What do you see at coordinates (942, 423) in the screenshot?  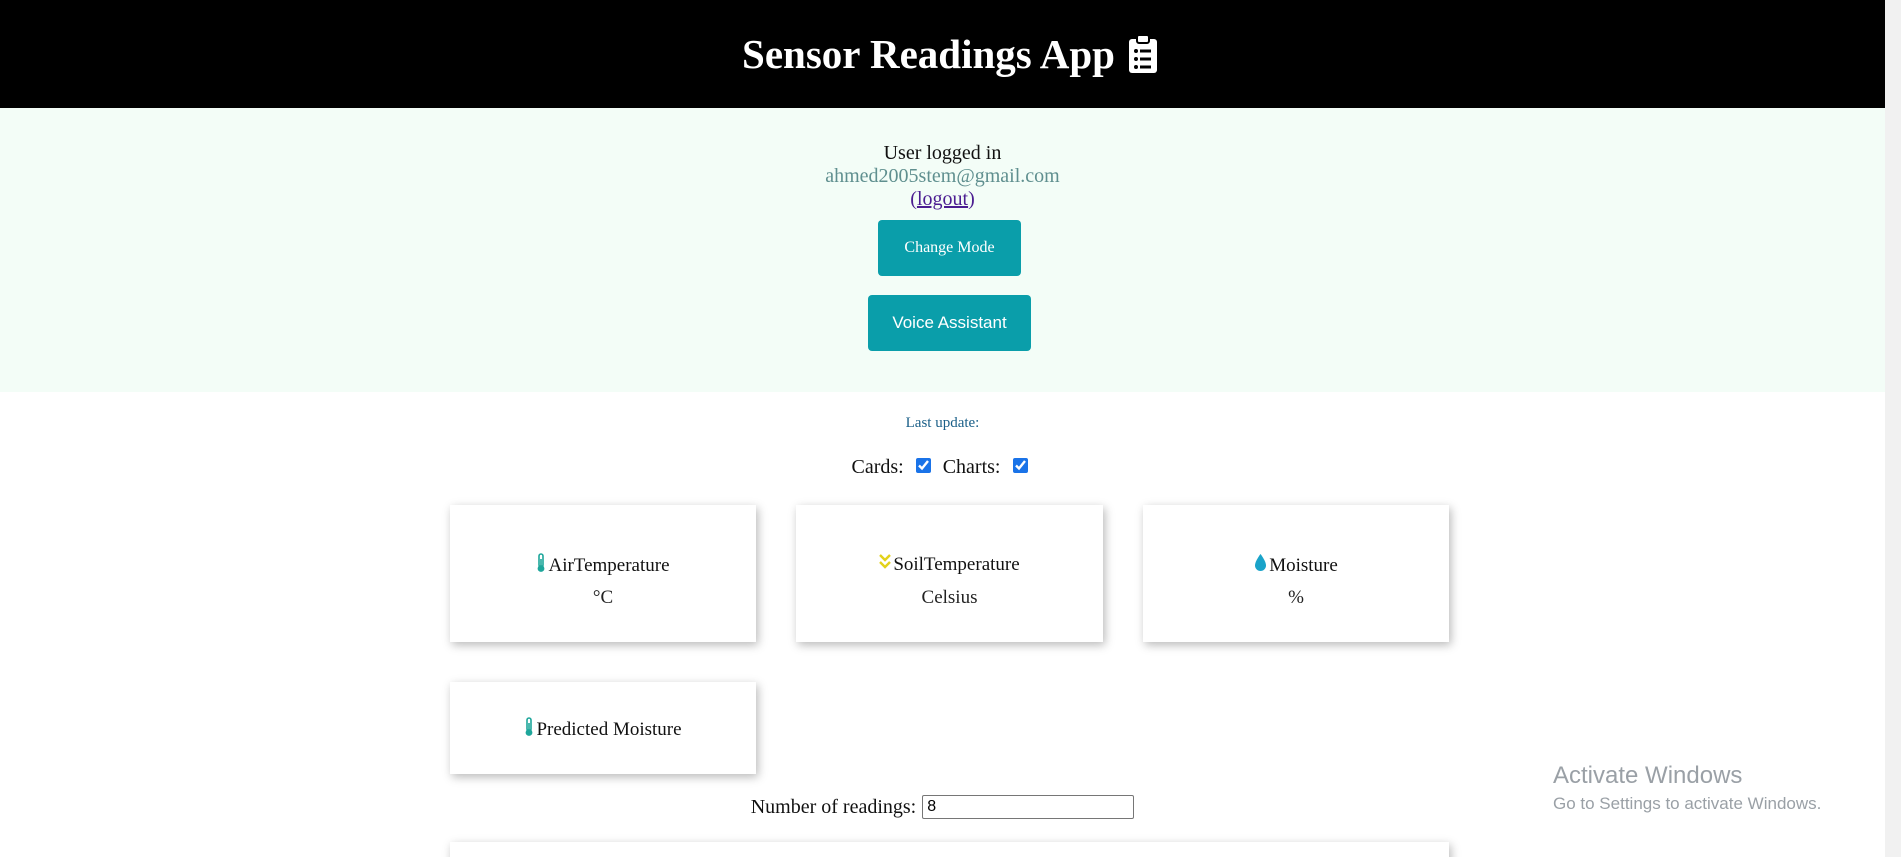 I see `last-update: Last update:` at bounding box center [942, 423].